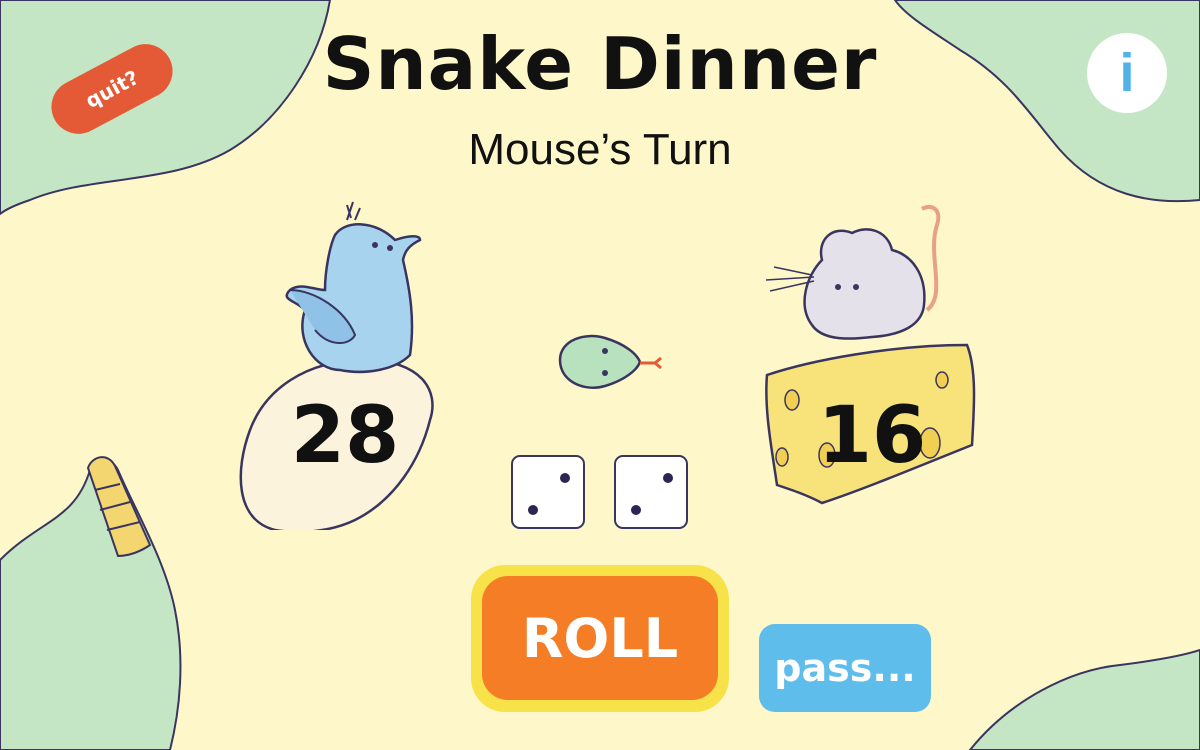  What do you see at coordinates (600, 149) in the screenshot?
I see `turn-indicator: Mouse’s Turn` at bounding box center [600, 149].